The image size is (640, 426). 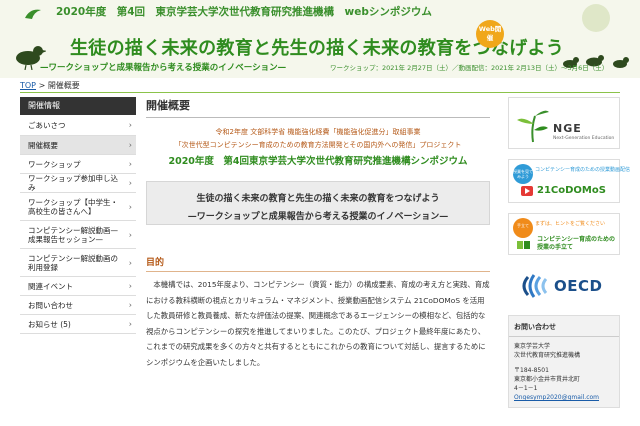 What do you see at coordinates (564, 234) in the screenshot?
I see `handbook-banner: 手立て まずは、ヒントをご覧ください コンピテンシー育成のための授業の手立て` at bounding box center [564, 234].